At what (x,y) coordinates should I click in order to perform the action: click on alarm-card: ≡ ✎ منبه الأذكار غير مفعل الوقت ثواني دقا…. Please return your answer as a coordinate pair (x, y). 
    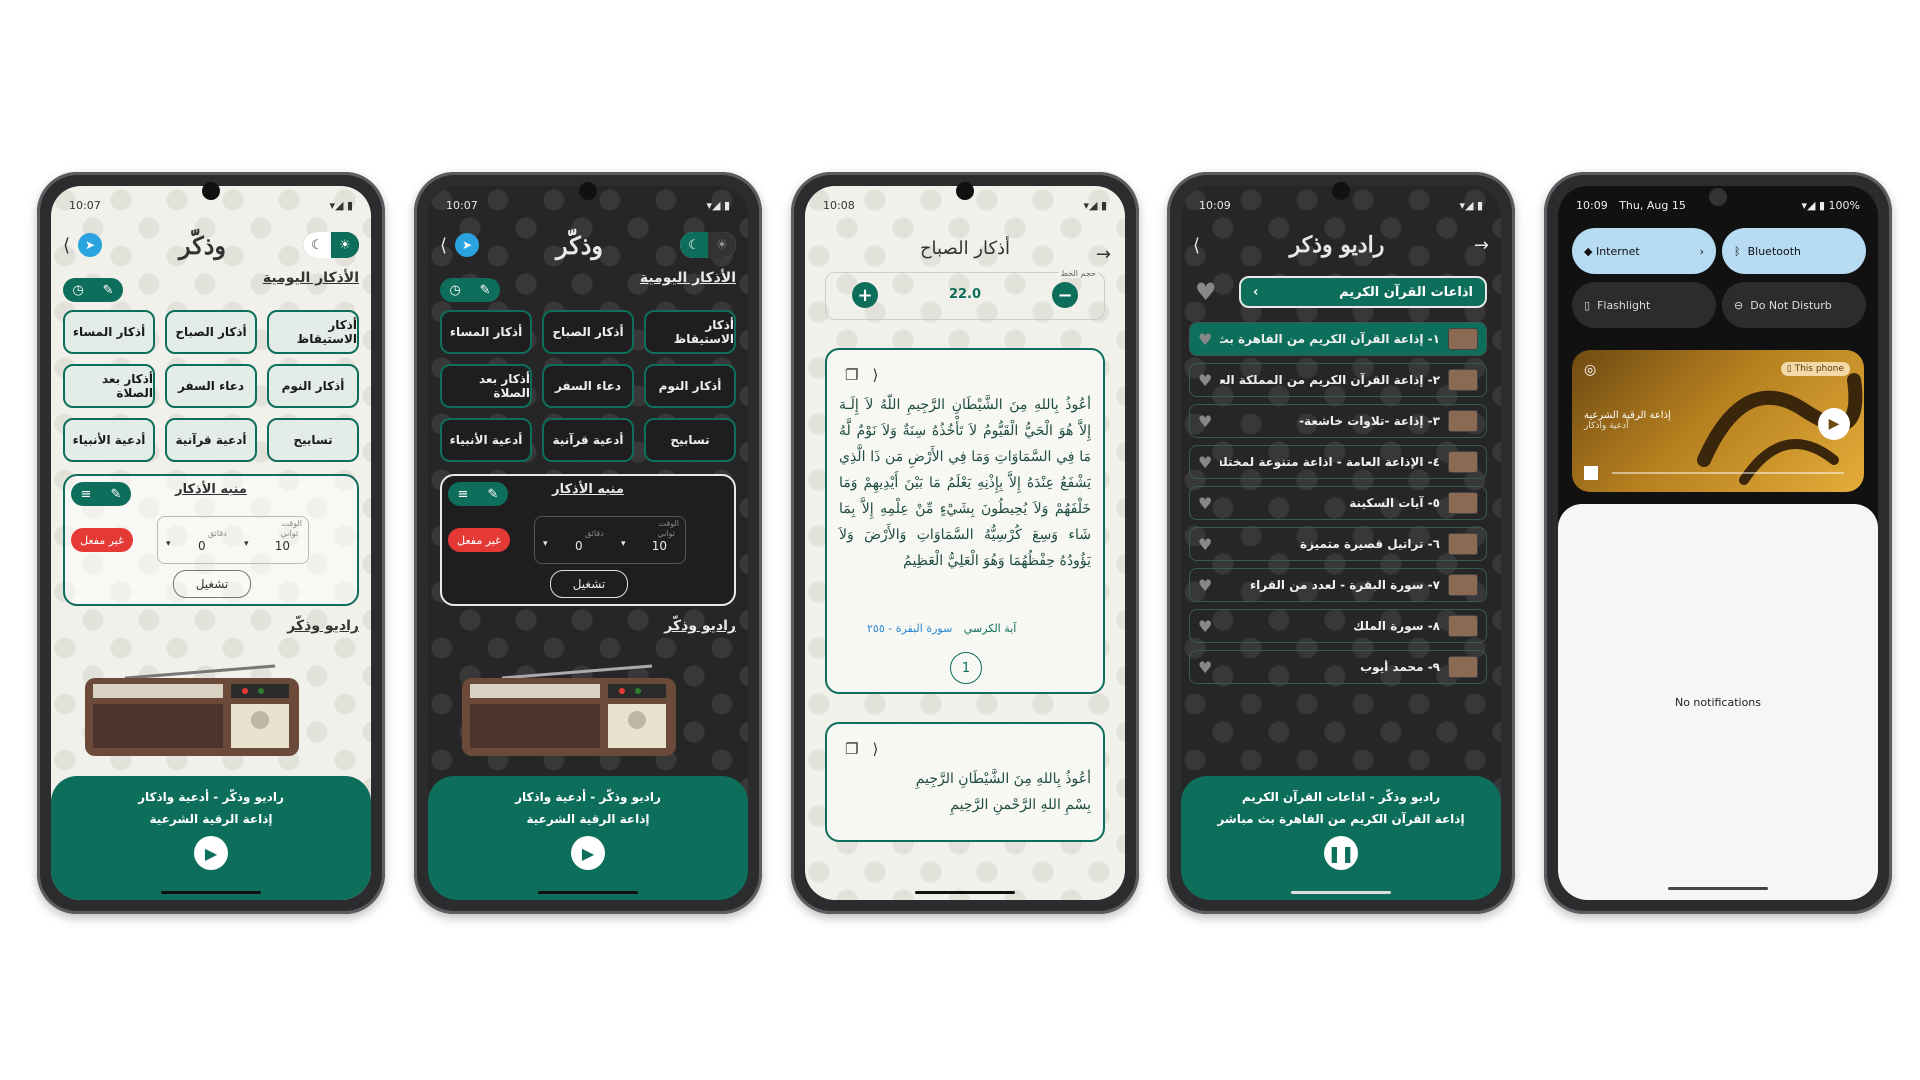
    Looking at the image, I should click on (211, 540).